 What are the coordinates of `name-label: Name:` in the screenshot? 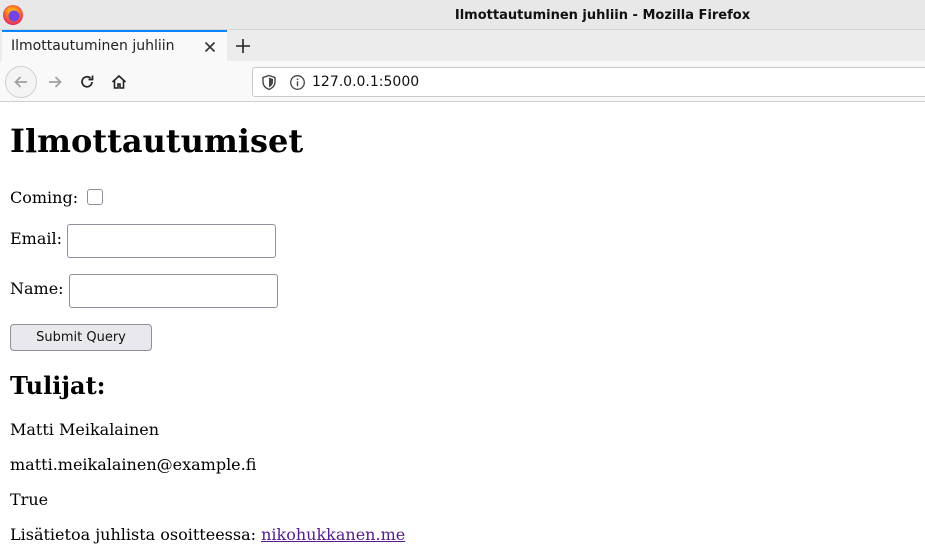 It's located at (37, 288).